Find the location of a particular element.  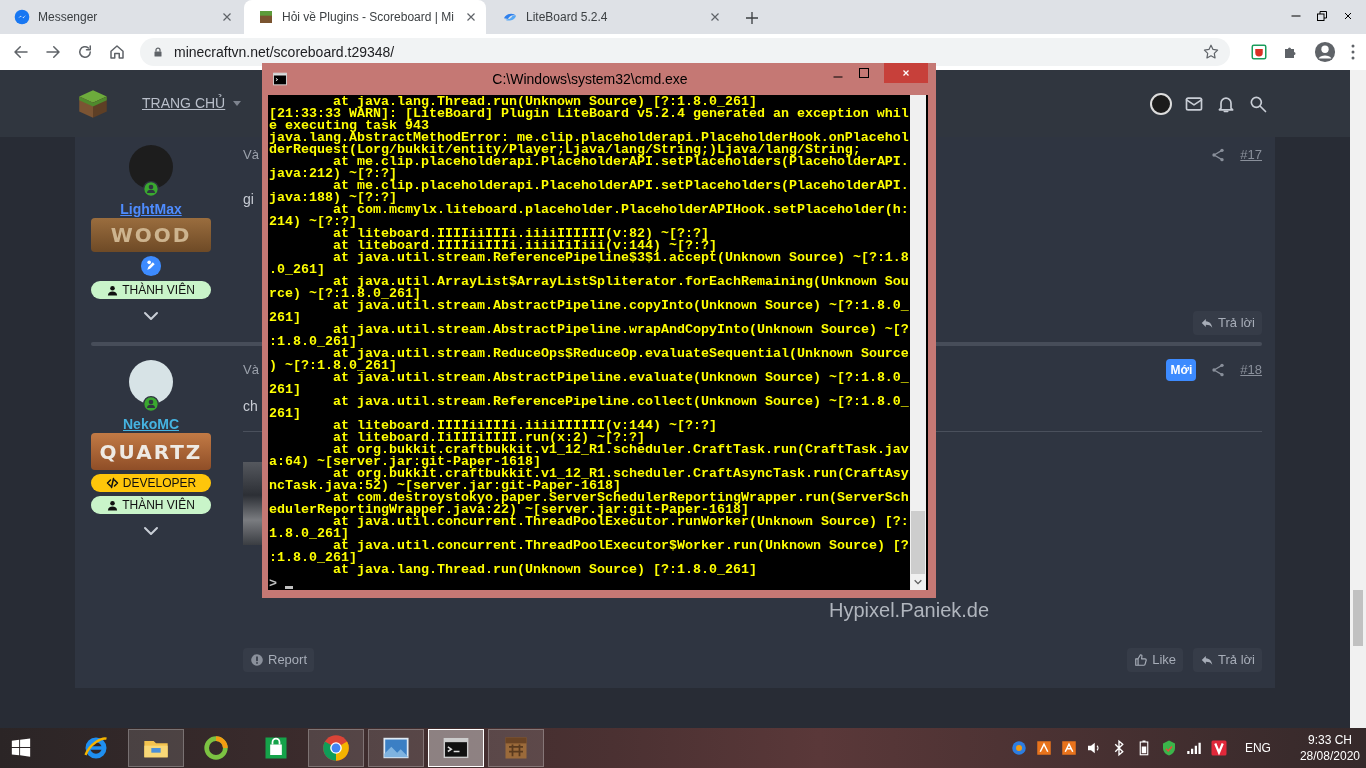

code-icon is located at coordinates (112, 483).